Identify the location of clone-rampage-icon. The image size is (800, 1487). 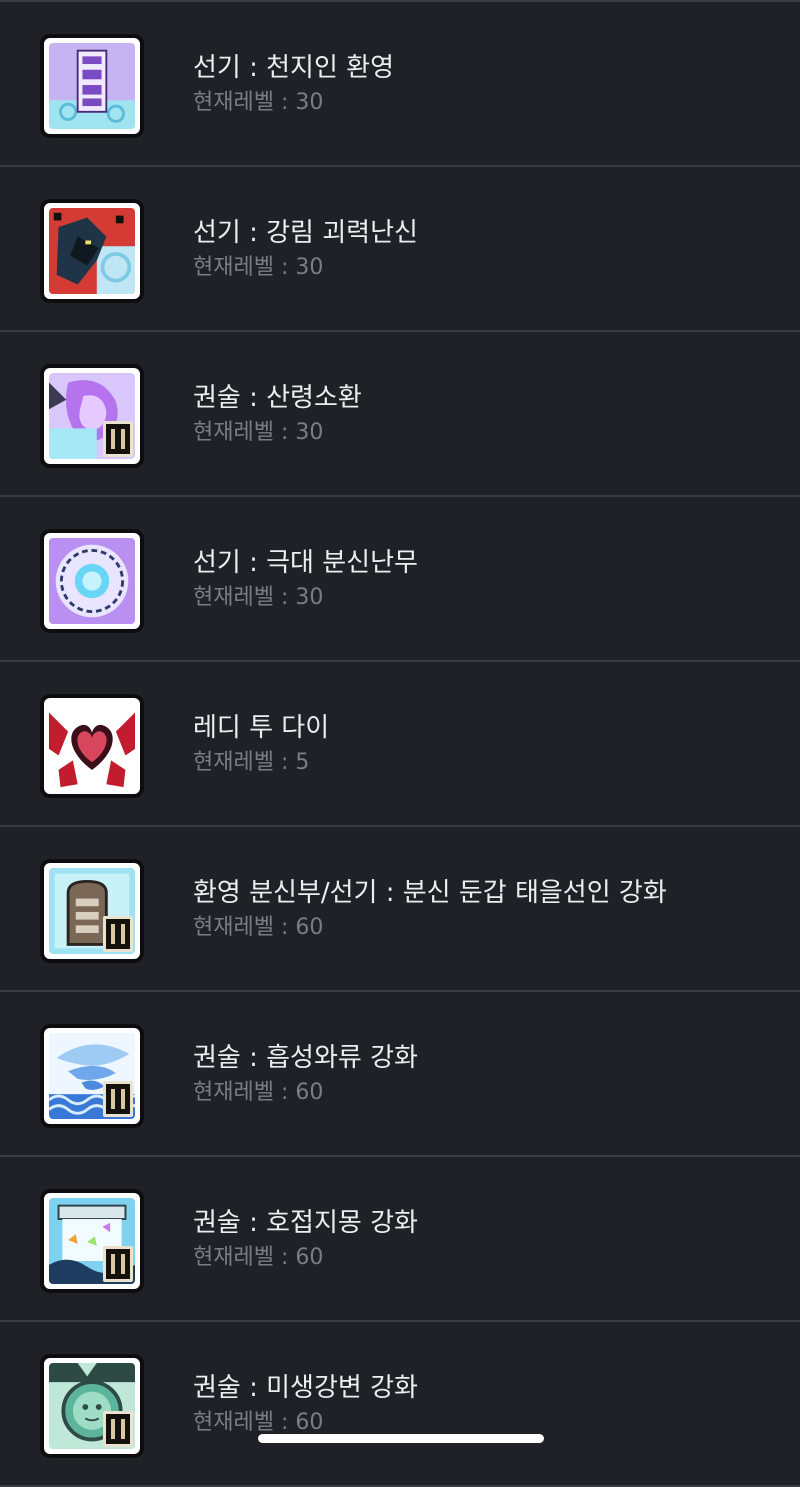
(92, 581).